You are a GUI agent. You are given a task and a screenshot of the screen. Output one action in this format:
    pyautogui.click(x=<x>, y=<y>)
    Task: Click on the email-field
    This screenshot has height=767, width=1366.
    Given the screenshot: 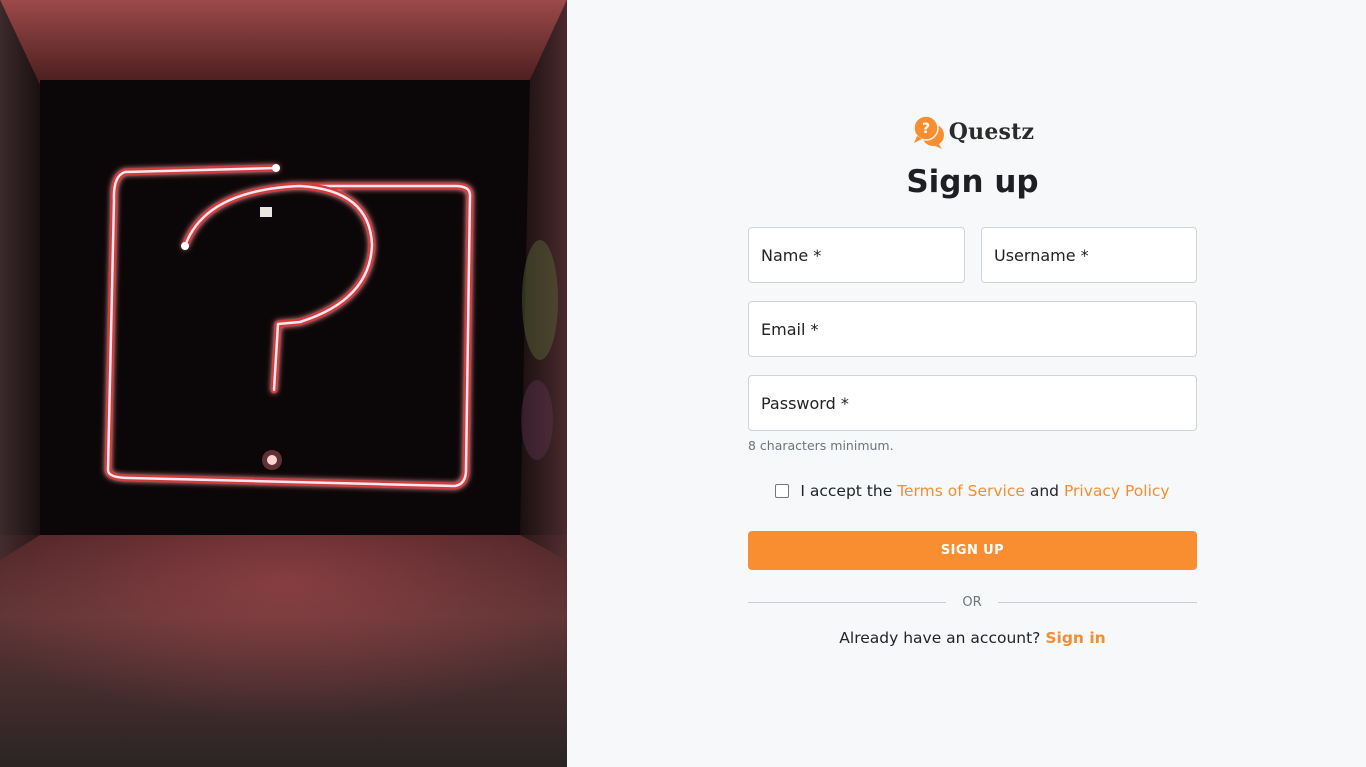 What is the action you would take?
    pyautogui.click(x=972, y=329)
    